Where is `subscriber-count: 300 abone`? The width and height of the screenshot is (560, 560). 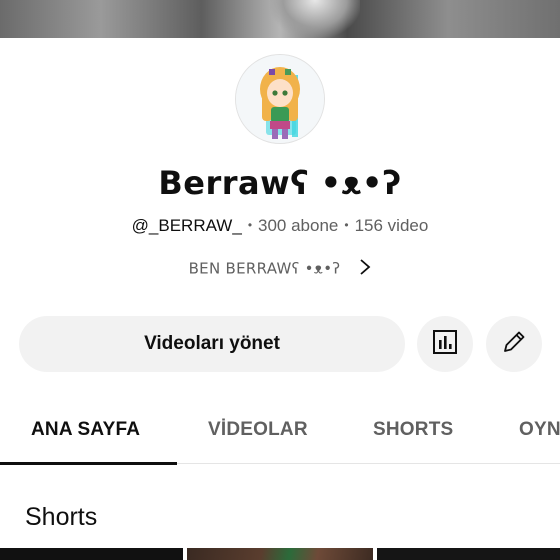
subscriber-count: 300 abone is located at coordinates (298, 225).